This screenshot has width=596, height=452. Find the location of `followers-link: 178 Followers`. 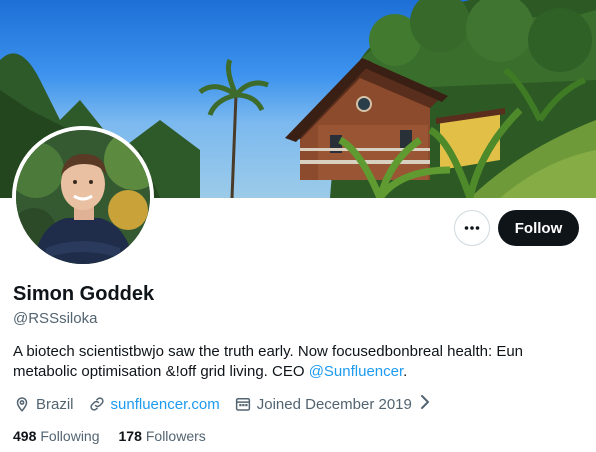

followers-link: 178 Followers is located at coordinates (162, 436).